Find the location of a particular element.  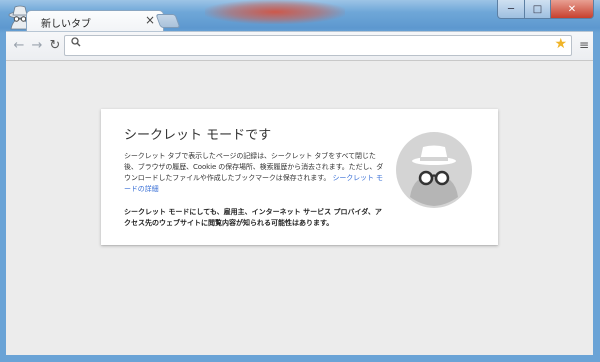

star-icon: ★ is located at coordinates (560, 44).